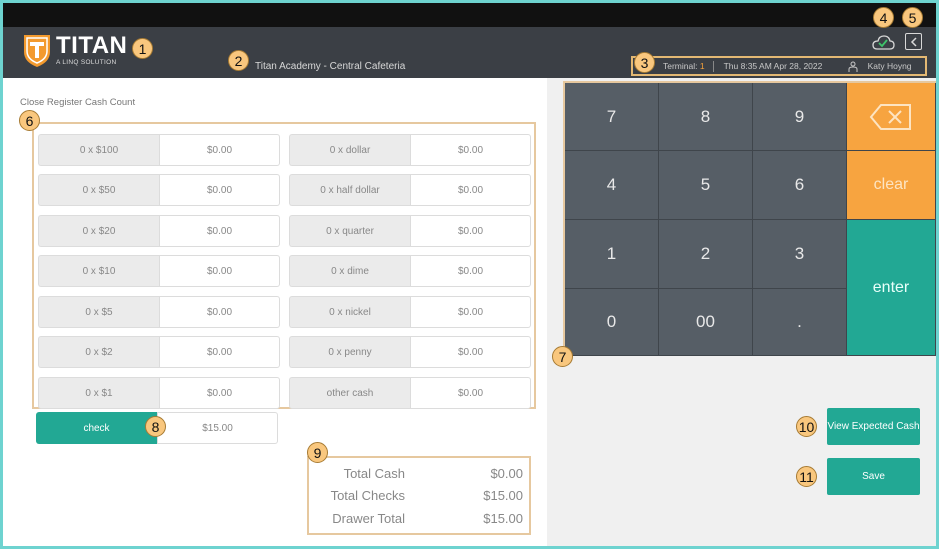 Image resolution: width=939 pixels, height=549 pixels. Describe the element at coordinates (219, 231) in the screenshot. I see `bill-20-amount: $0.00` at that location.